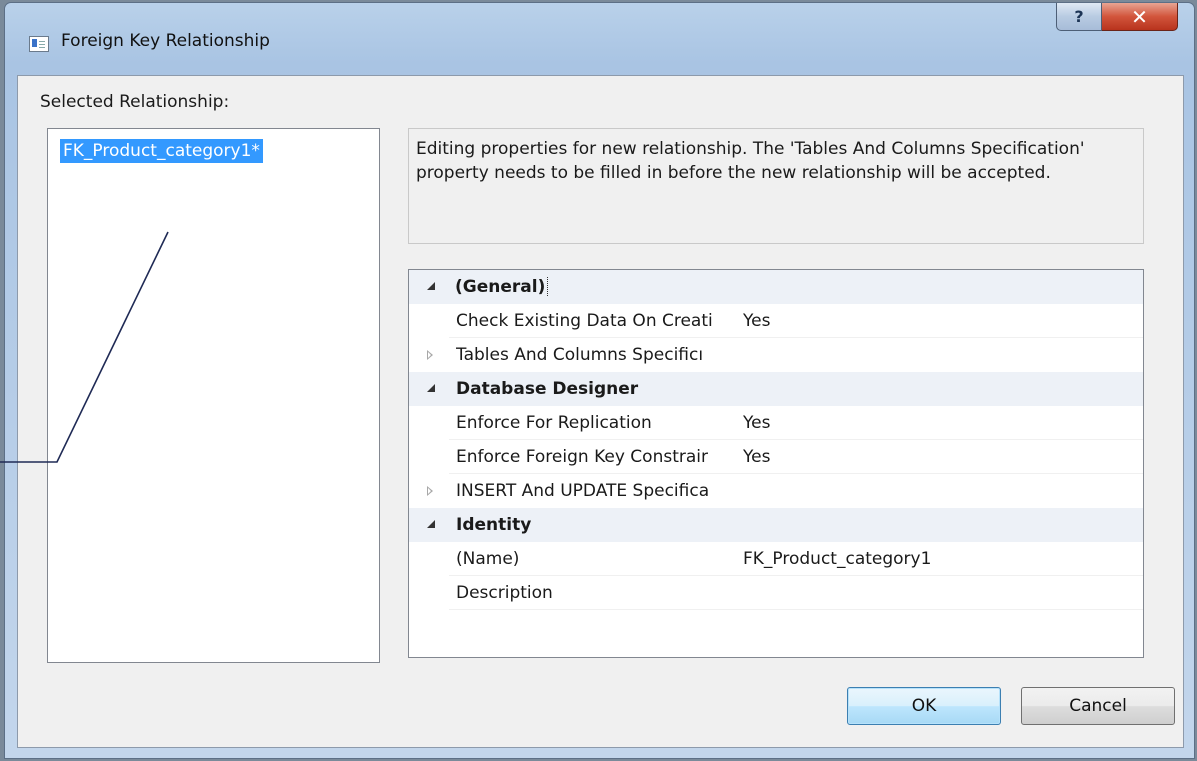 The image size is (1197, 761). Describe the element at coordinates (502, 287) in the screenshot. I see `category-label: (General)` at that location.